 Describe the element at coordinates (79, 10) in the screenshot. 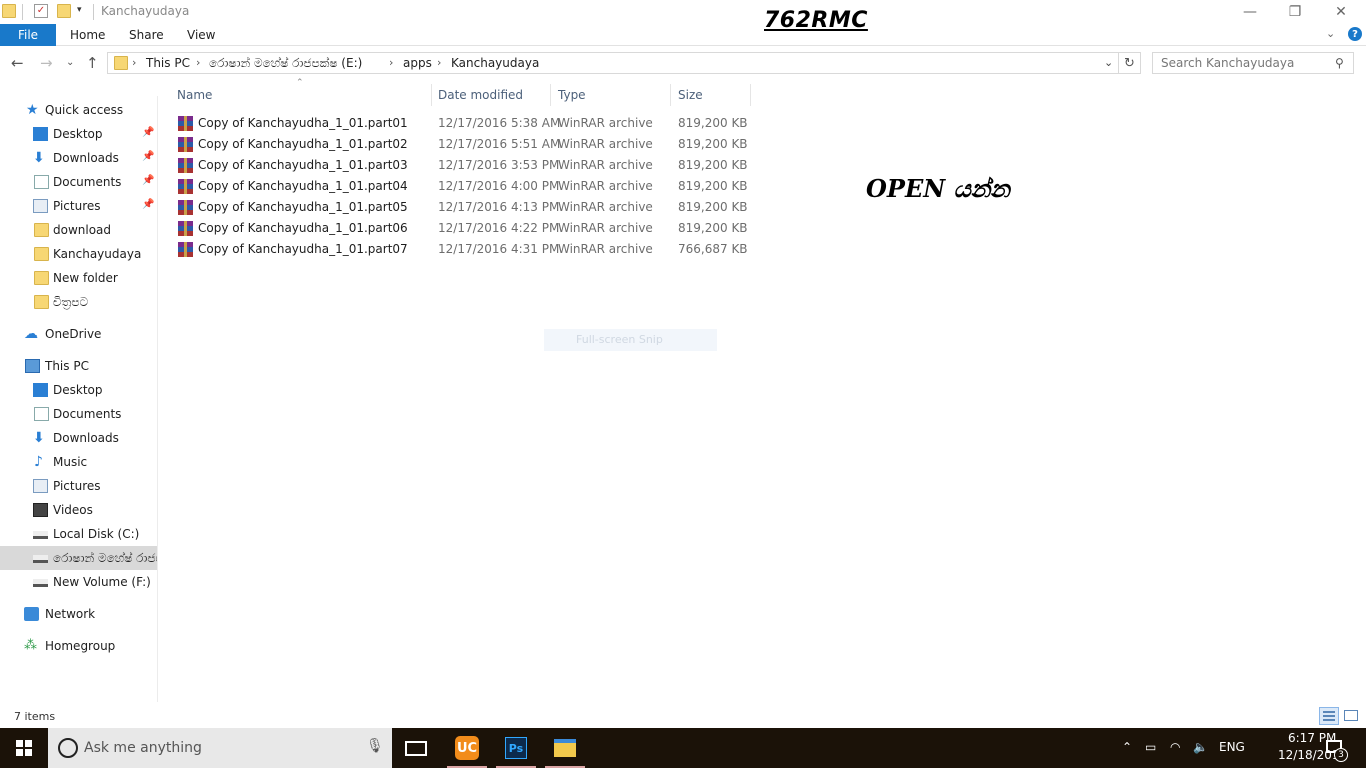

I see `customize-quick-access-icon: ▾` at that location.